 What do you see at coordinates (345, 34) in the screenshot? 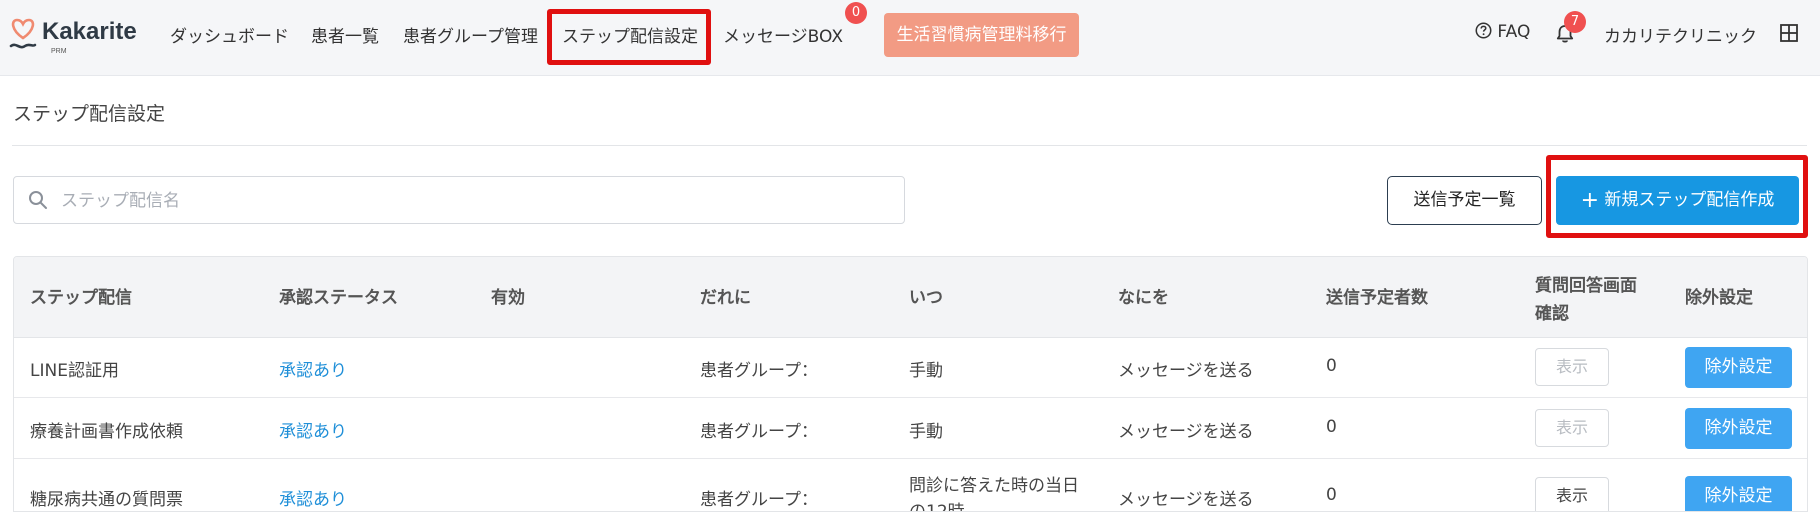
I see `nav-patients: 患者一覧` at bounding box center [345, 34].